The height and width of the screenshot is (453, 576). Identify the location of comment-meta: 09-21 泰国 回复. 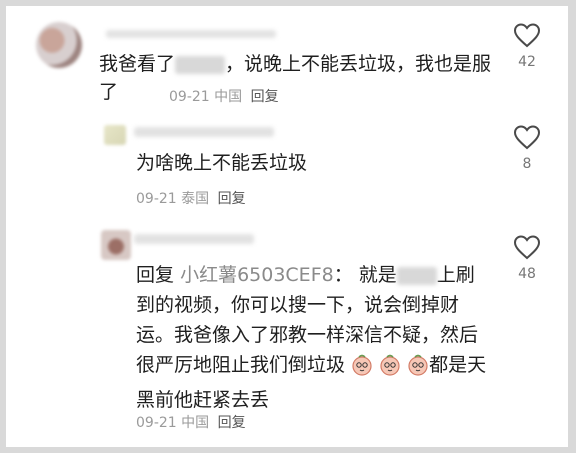
(191, 199).